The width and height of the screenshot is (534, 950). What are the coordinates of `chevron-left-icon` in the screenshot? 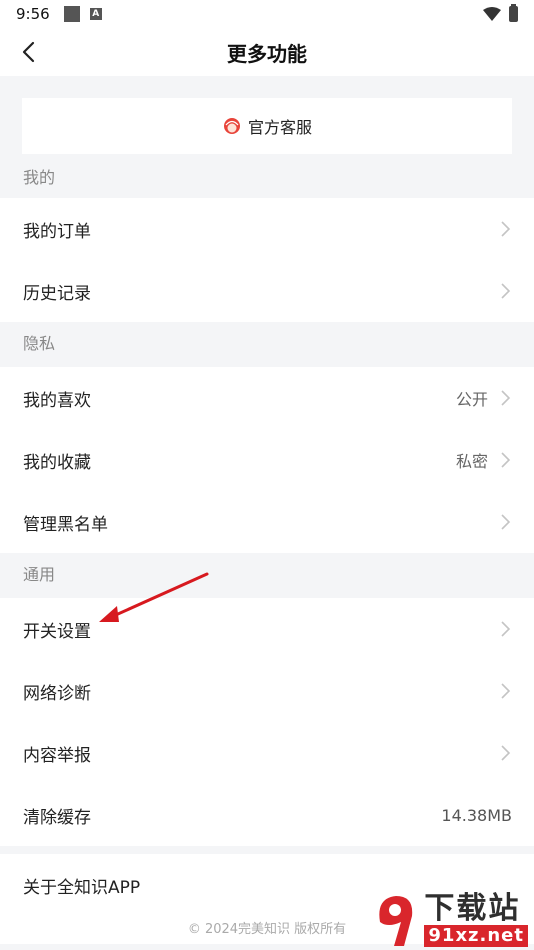 It's located at (28, 52).